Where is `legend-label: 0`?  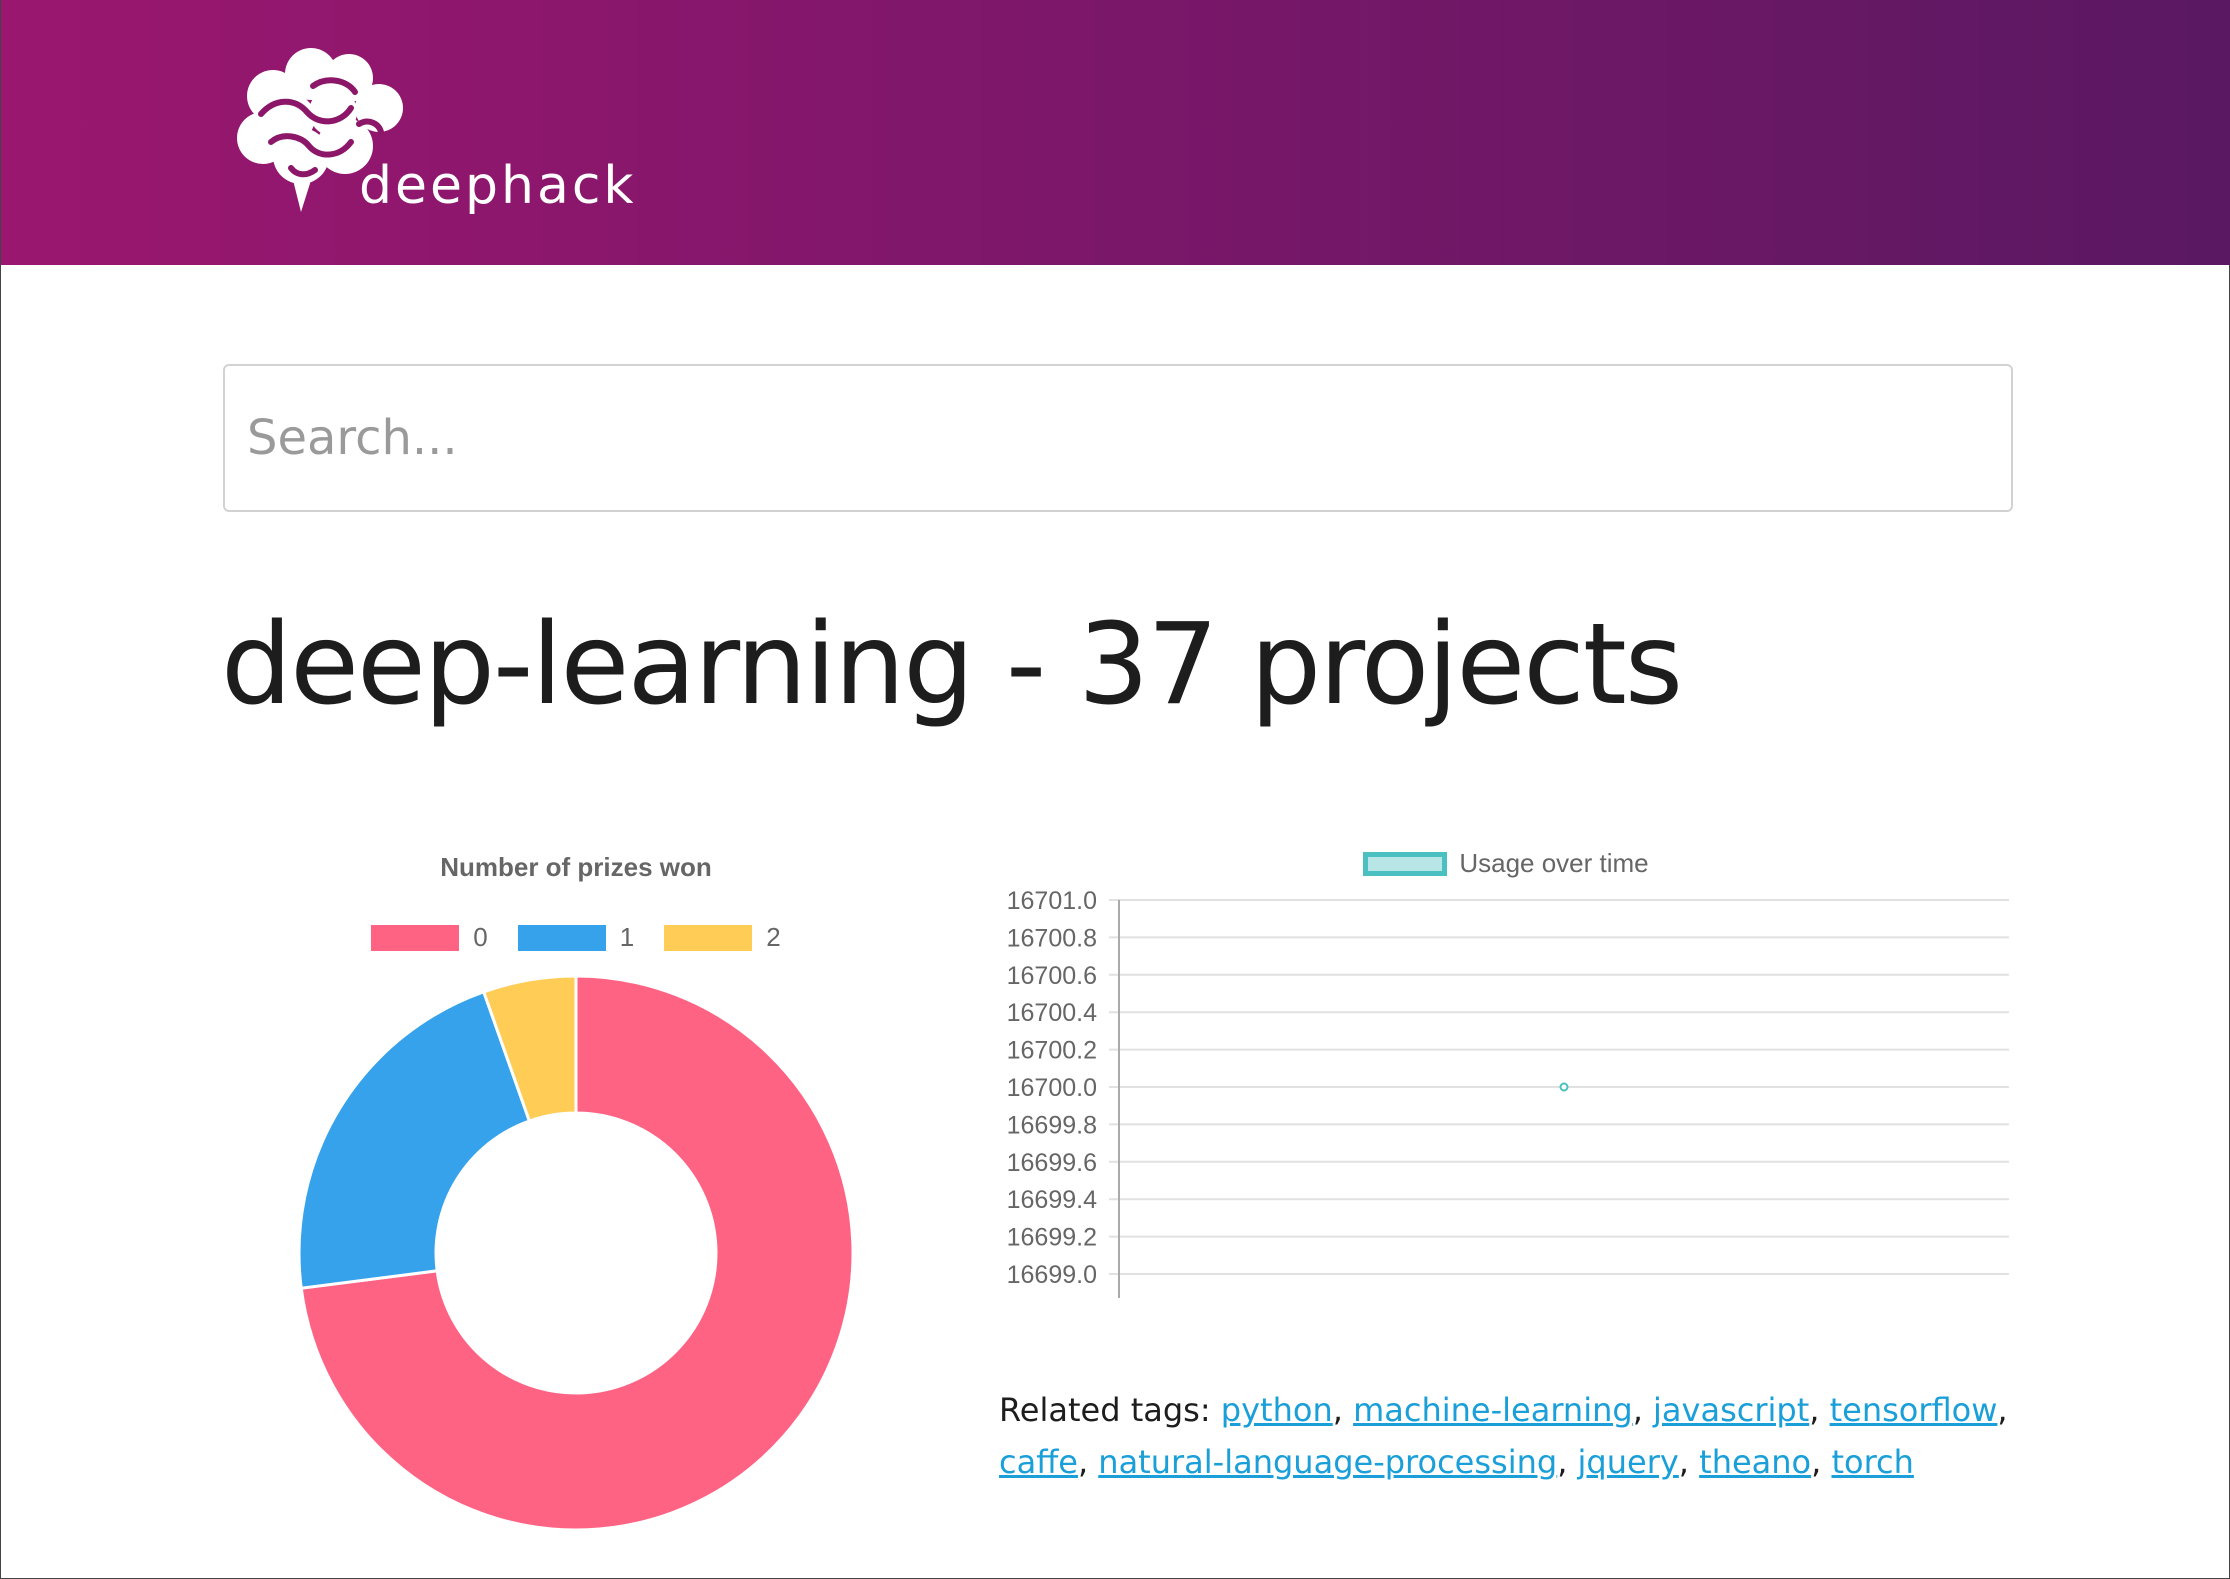
legend-label: 0 is located at coordinates (480, 937).